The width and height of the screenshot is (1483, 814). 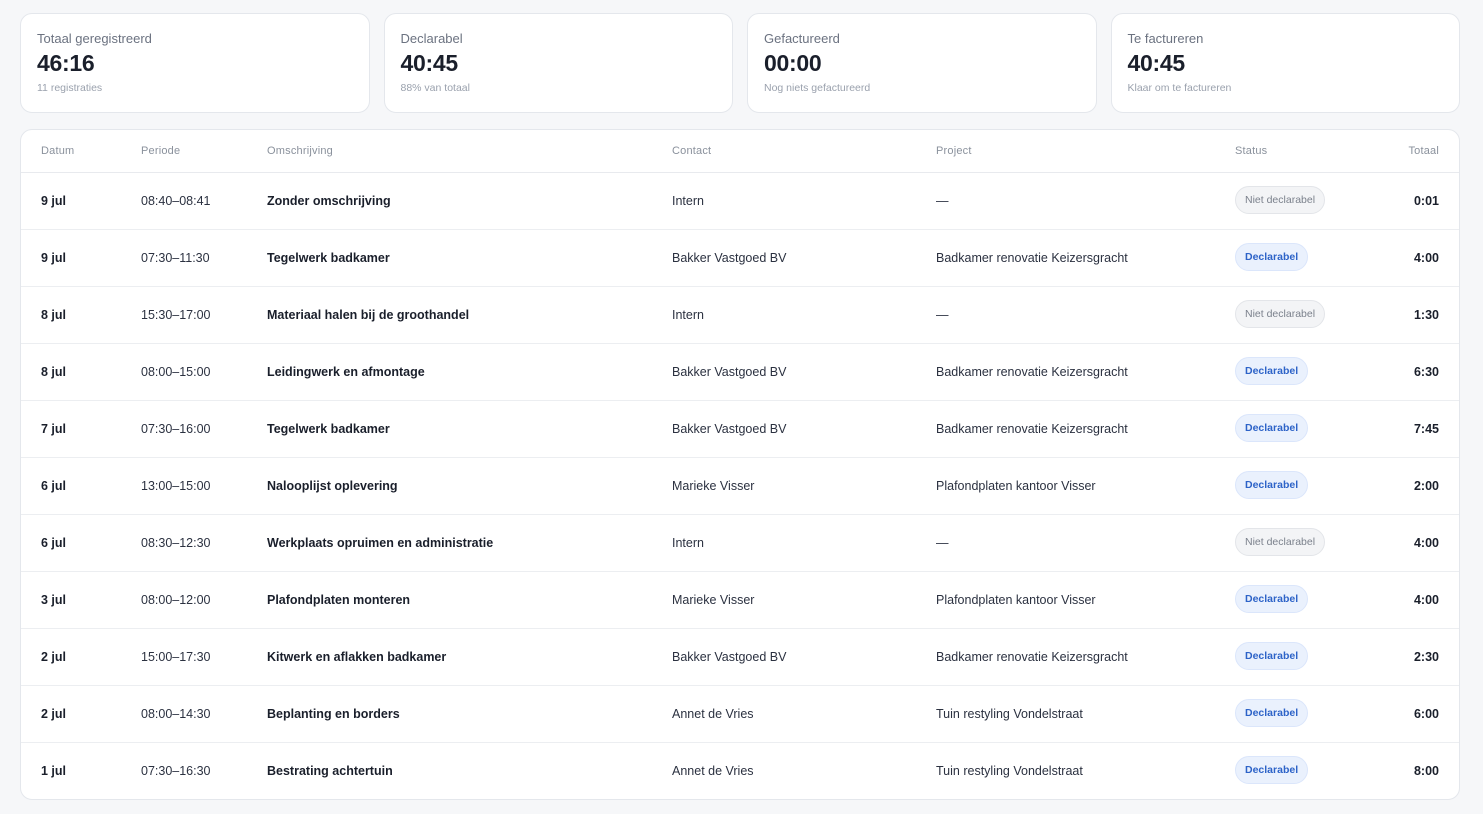 I want to click on entry-period: 08:00–14:30, so click(x=176, y=714).